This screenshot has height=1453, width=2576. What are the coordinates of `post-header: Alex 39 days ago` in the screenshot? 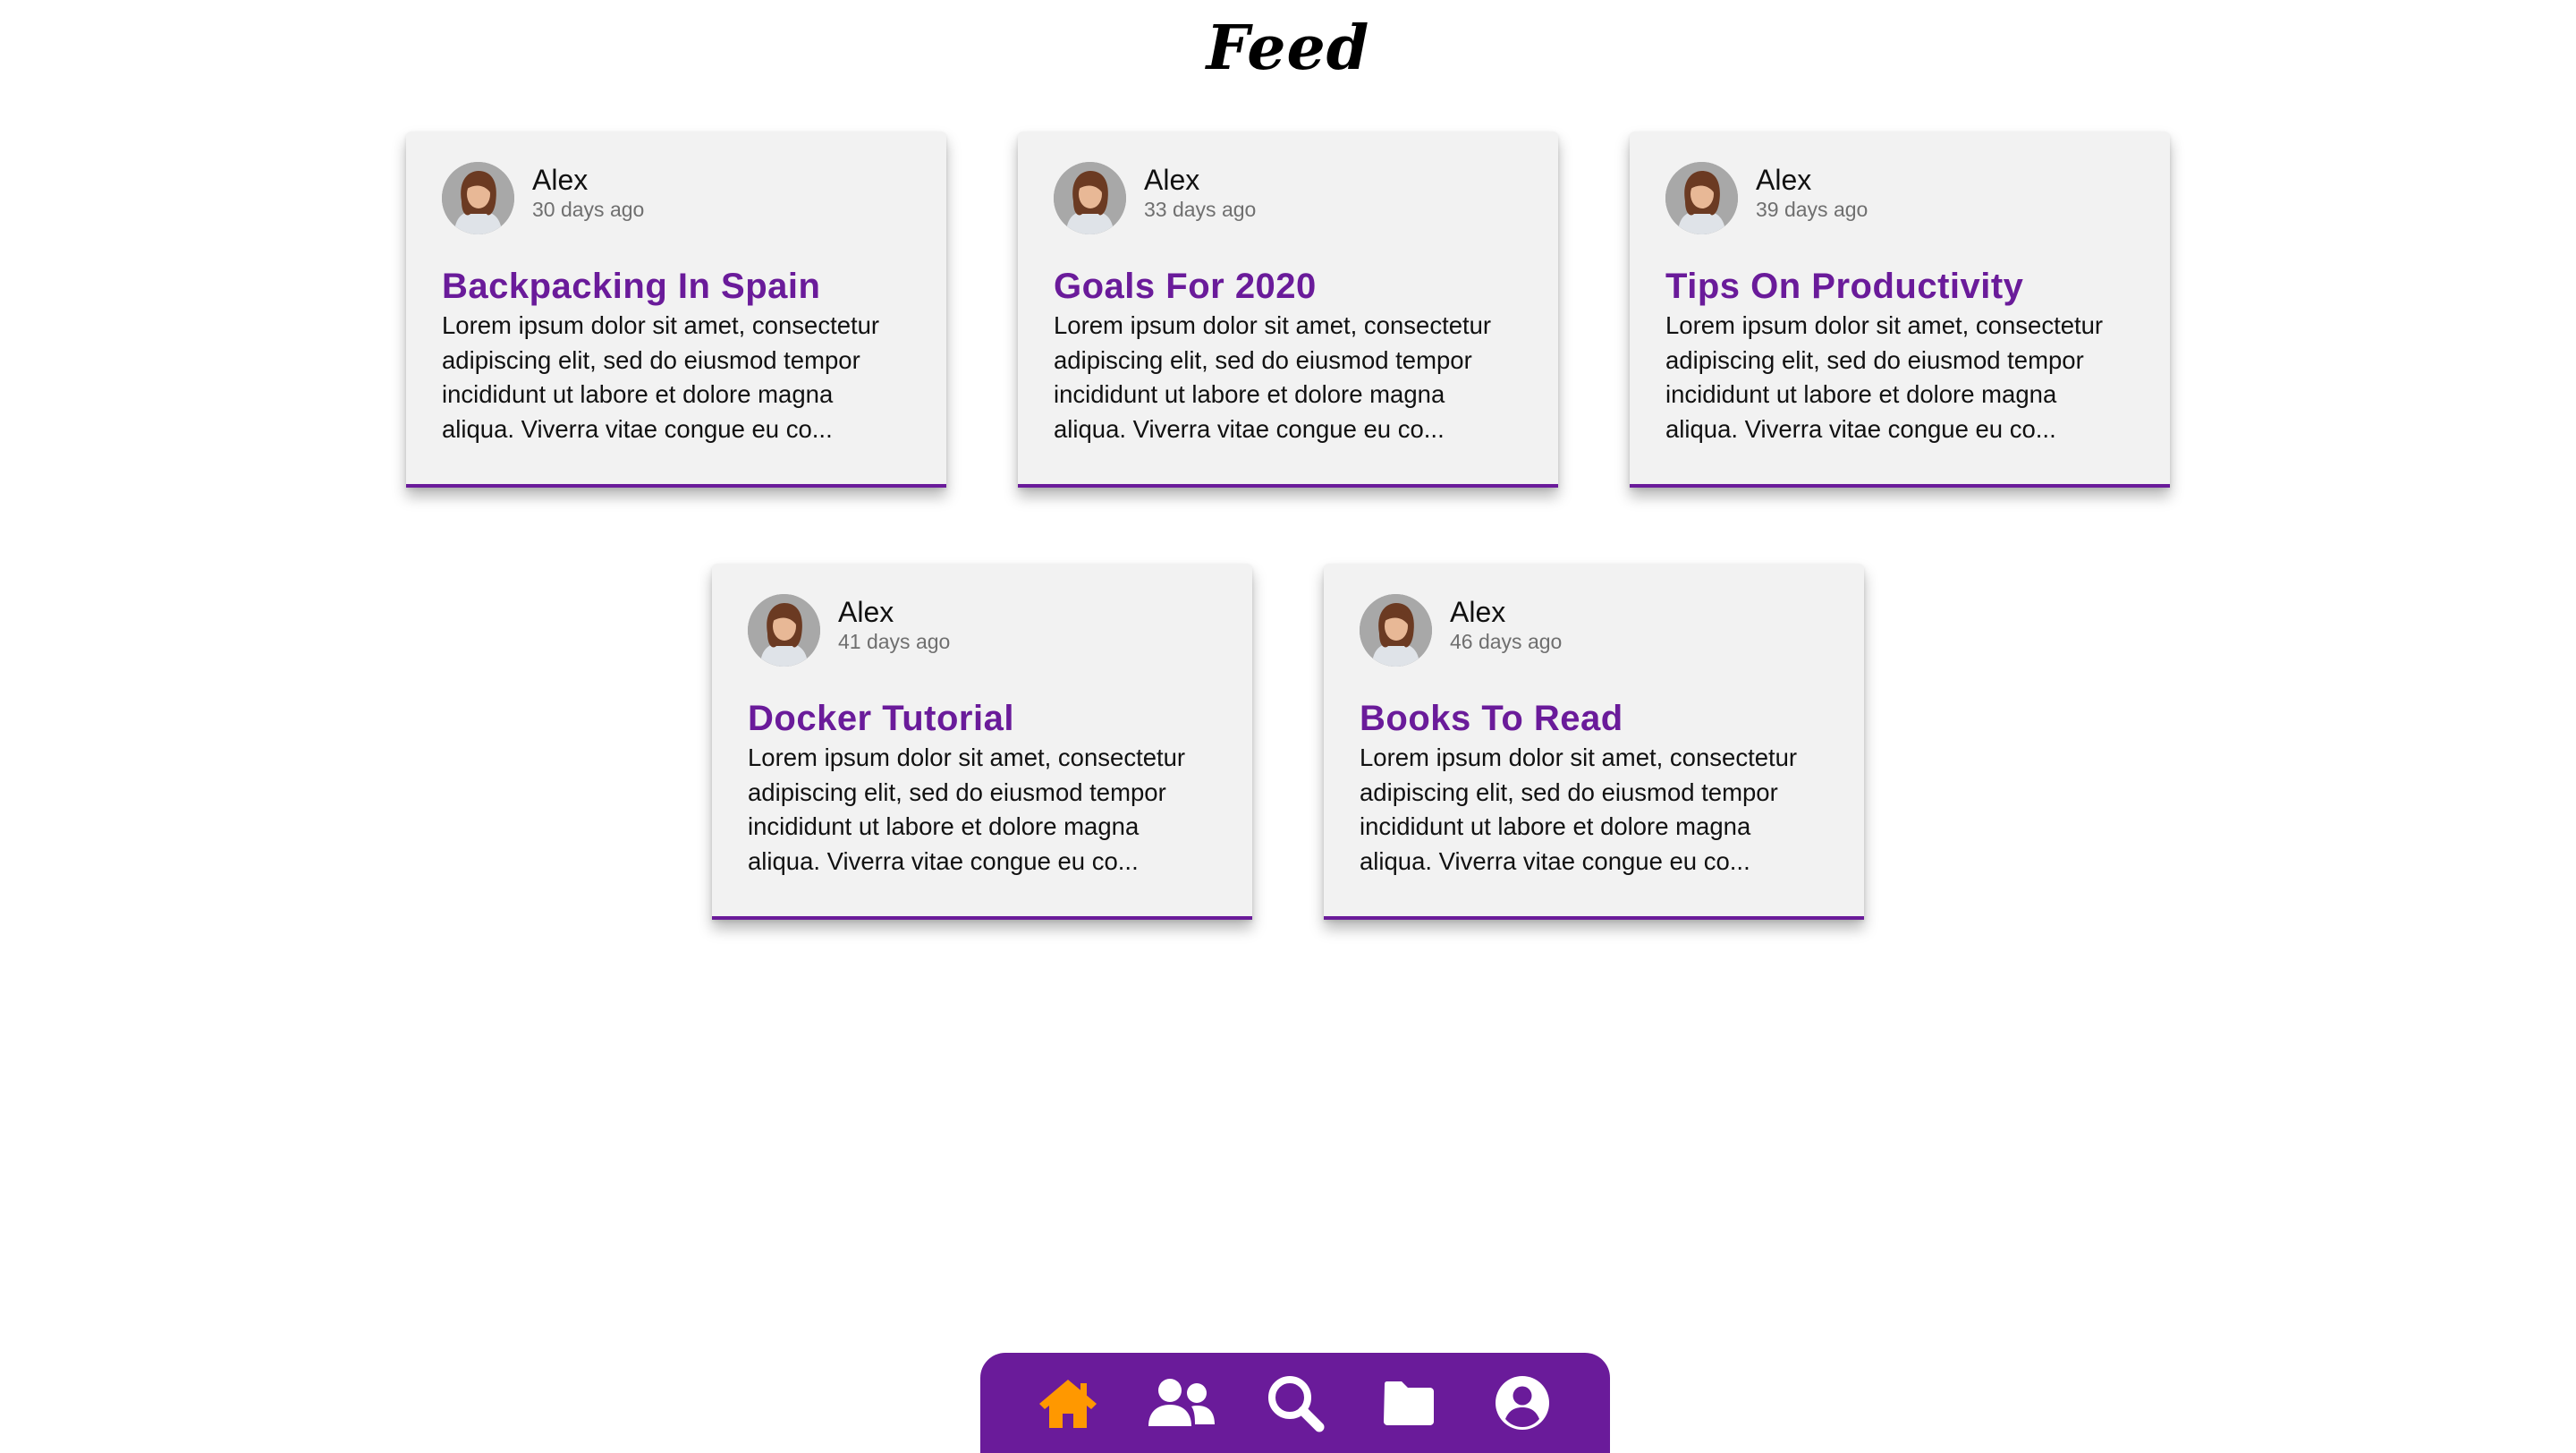 It's located at (1899, 197).